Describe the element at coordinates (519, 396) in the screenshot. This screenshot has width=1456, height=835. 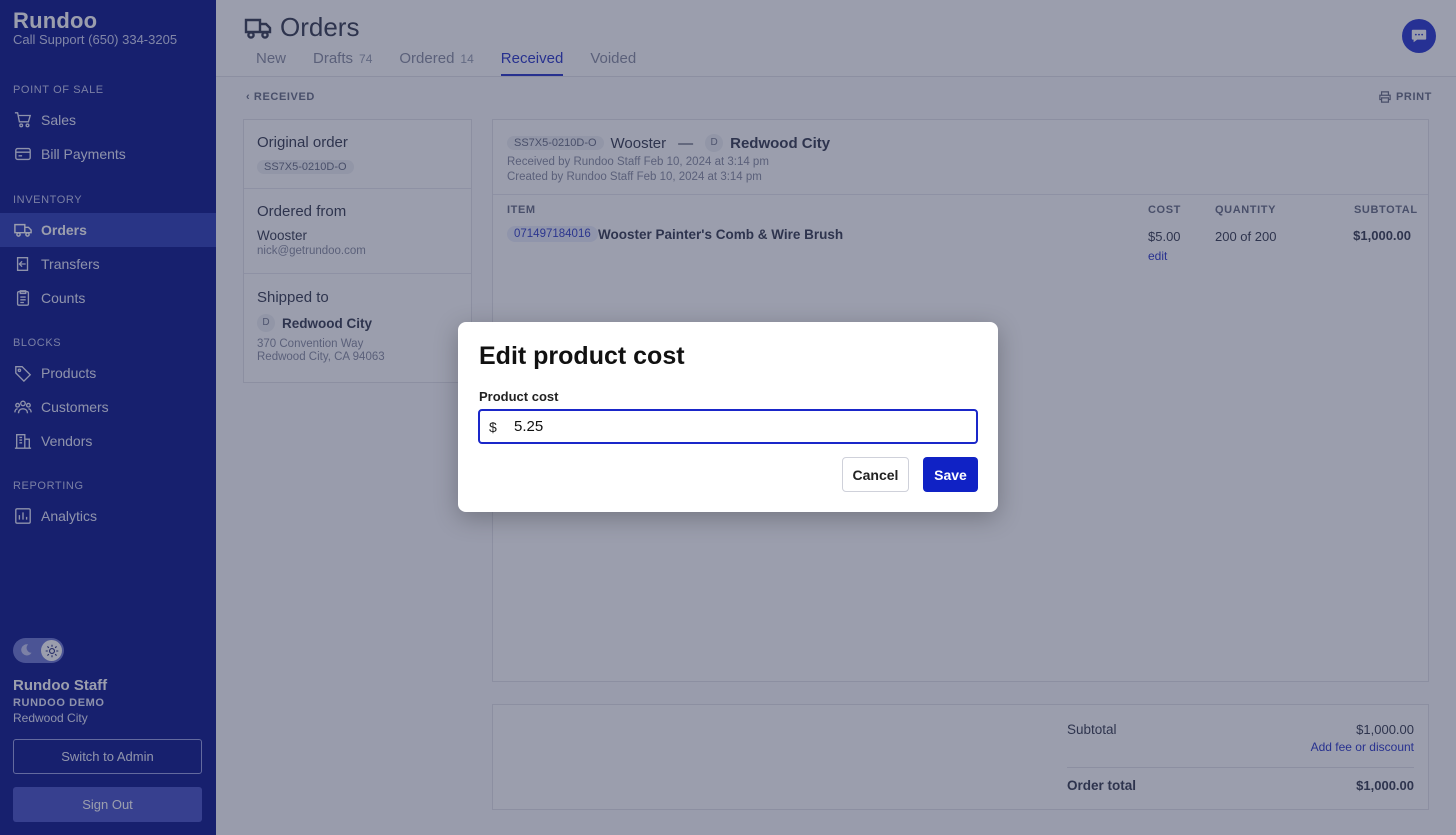
I see `product-cost-label: Product cost` at that location.